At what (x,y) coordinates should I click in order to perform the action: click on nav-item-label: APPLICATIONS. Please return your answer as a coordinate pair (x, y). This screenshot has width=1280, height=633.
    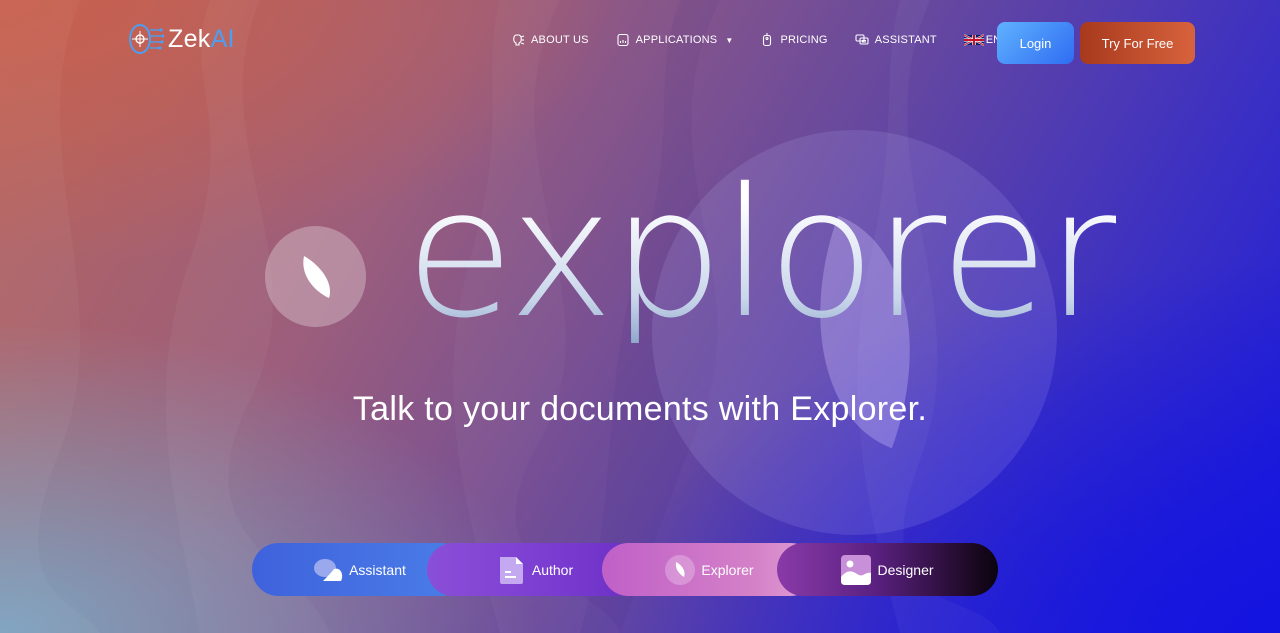
    Looking at the image, I should click on (676, 40).